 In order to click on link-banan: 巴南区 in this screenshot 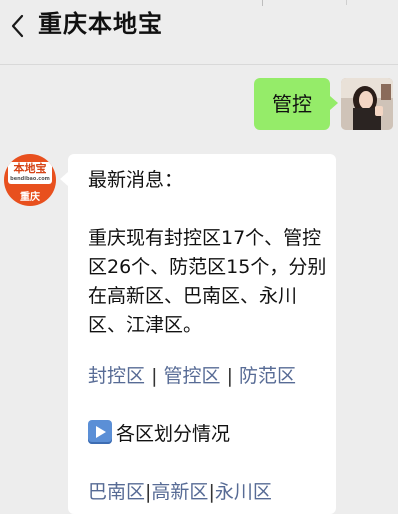, I will do `click(116, 492)`.